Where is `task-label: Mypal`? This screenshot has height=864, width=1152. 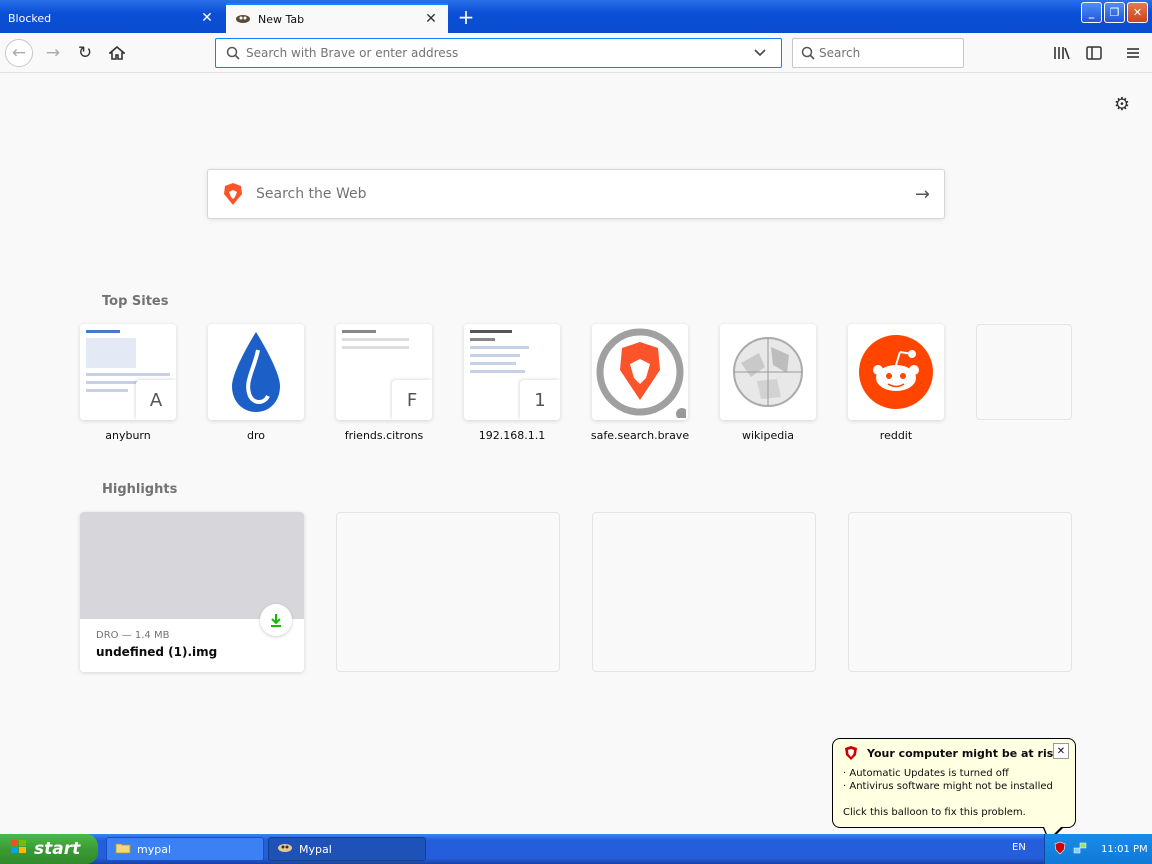 task-label: Mypal is located at coordinates (315, 849).